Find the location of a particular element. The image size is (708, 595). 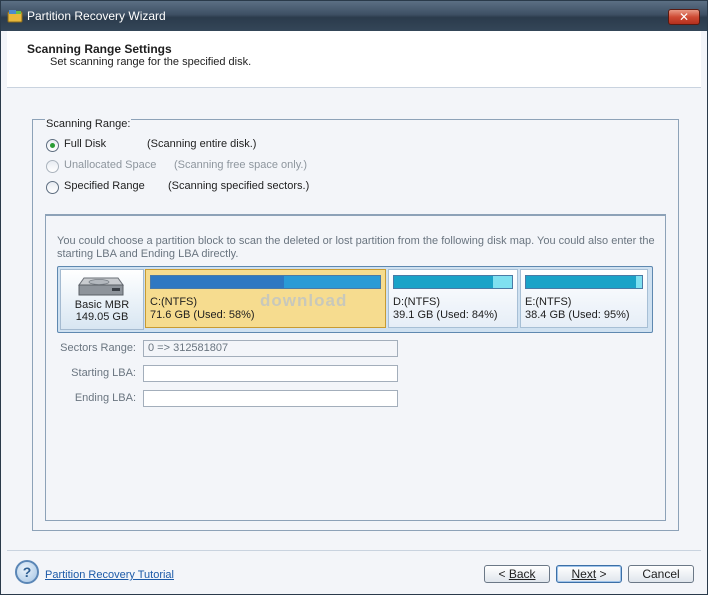

next-button-label: Next is located at coordinates (584, 574).